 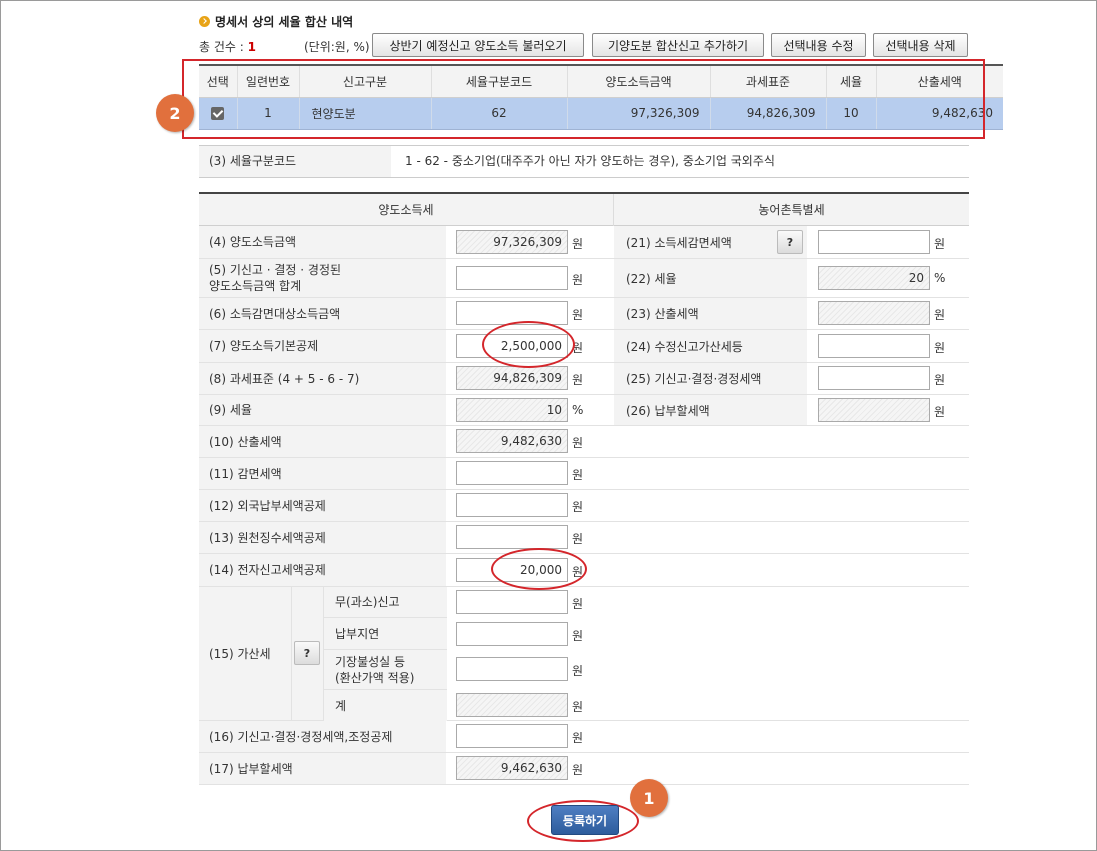 I want to click on row-label: (26) 납부할세액, so click(x=710, y=410).